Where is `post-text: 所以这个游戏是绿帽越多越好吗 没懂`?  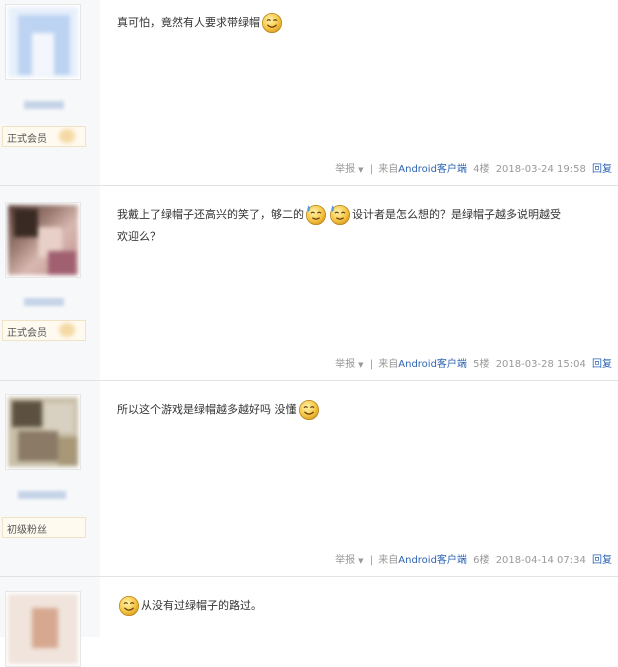
post-text: 所以这个游戏是绿帽越多越好吗 没懂 is located at coordinates (207, 409).